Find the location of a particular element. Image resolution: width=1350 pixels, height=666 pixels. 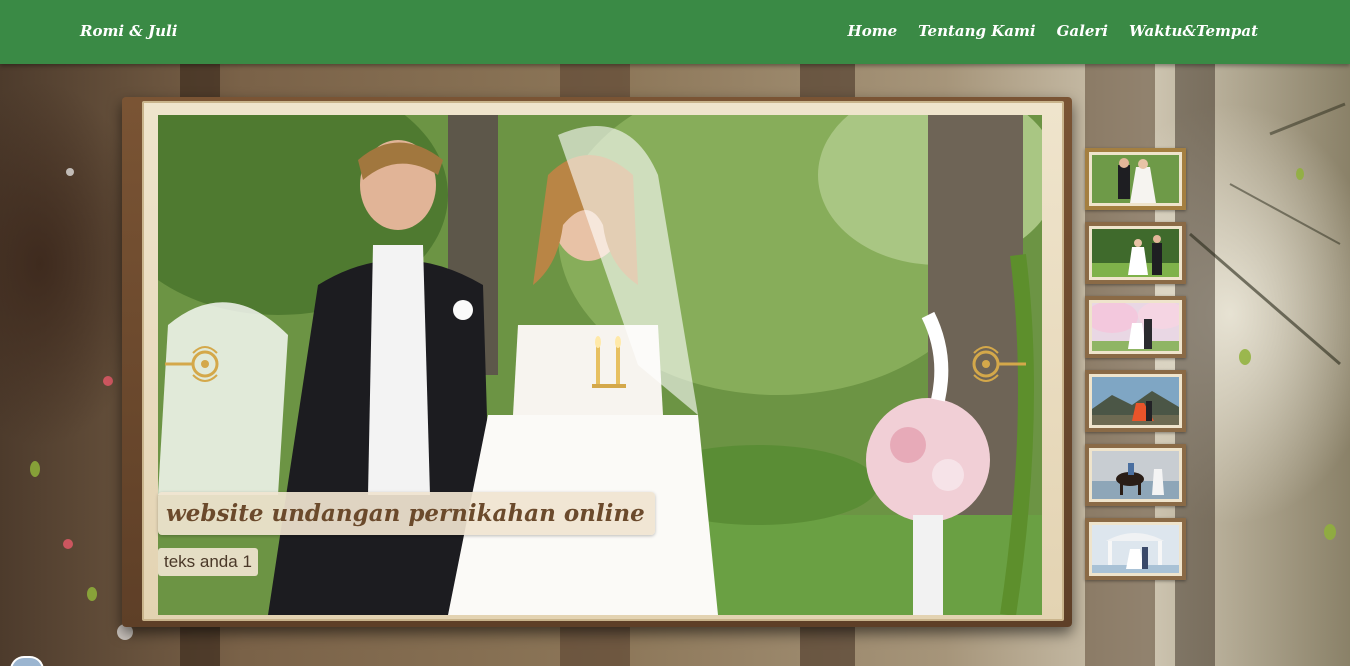

nav-waktu-tempat: Waktu&Tempat is located at coordinates (1193, 31).